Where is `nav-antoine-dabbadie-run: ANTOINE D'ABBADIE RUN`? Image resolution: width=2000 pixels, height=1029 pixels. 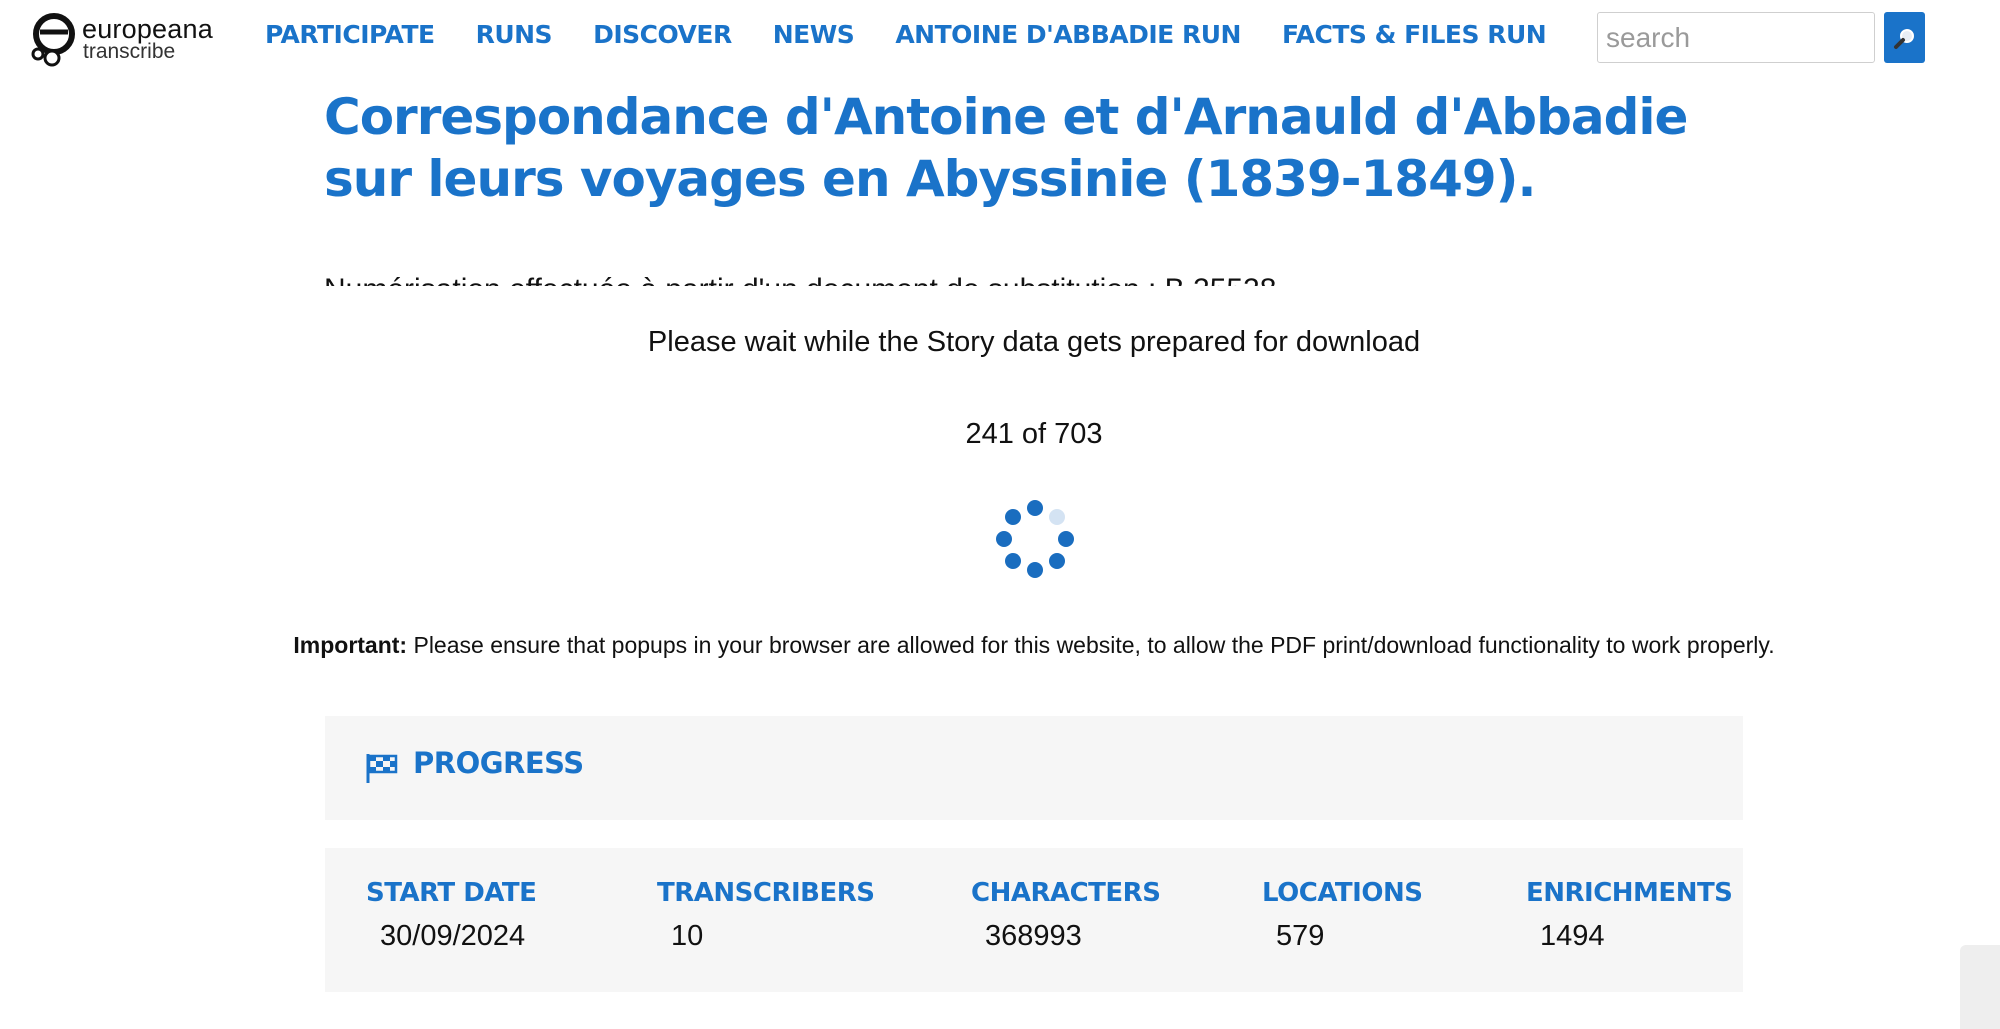 nav-antoine-dabbadie-run: ANTOINE D'ABBADIE RUN is located at coordinates (1068, 34).